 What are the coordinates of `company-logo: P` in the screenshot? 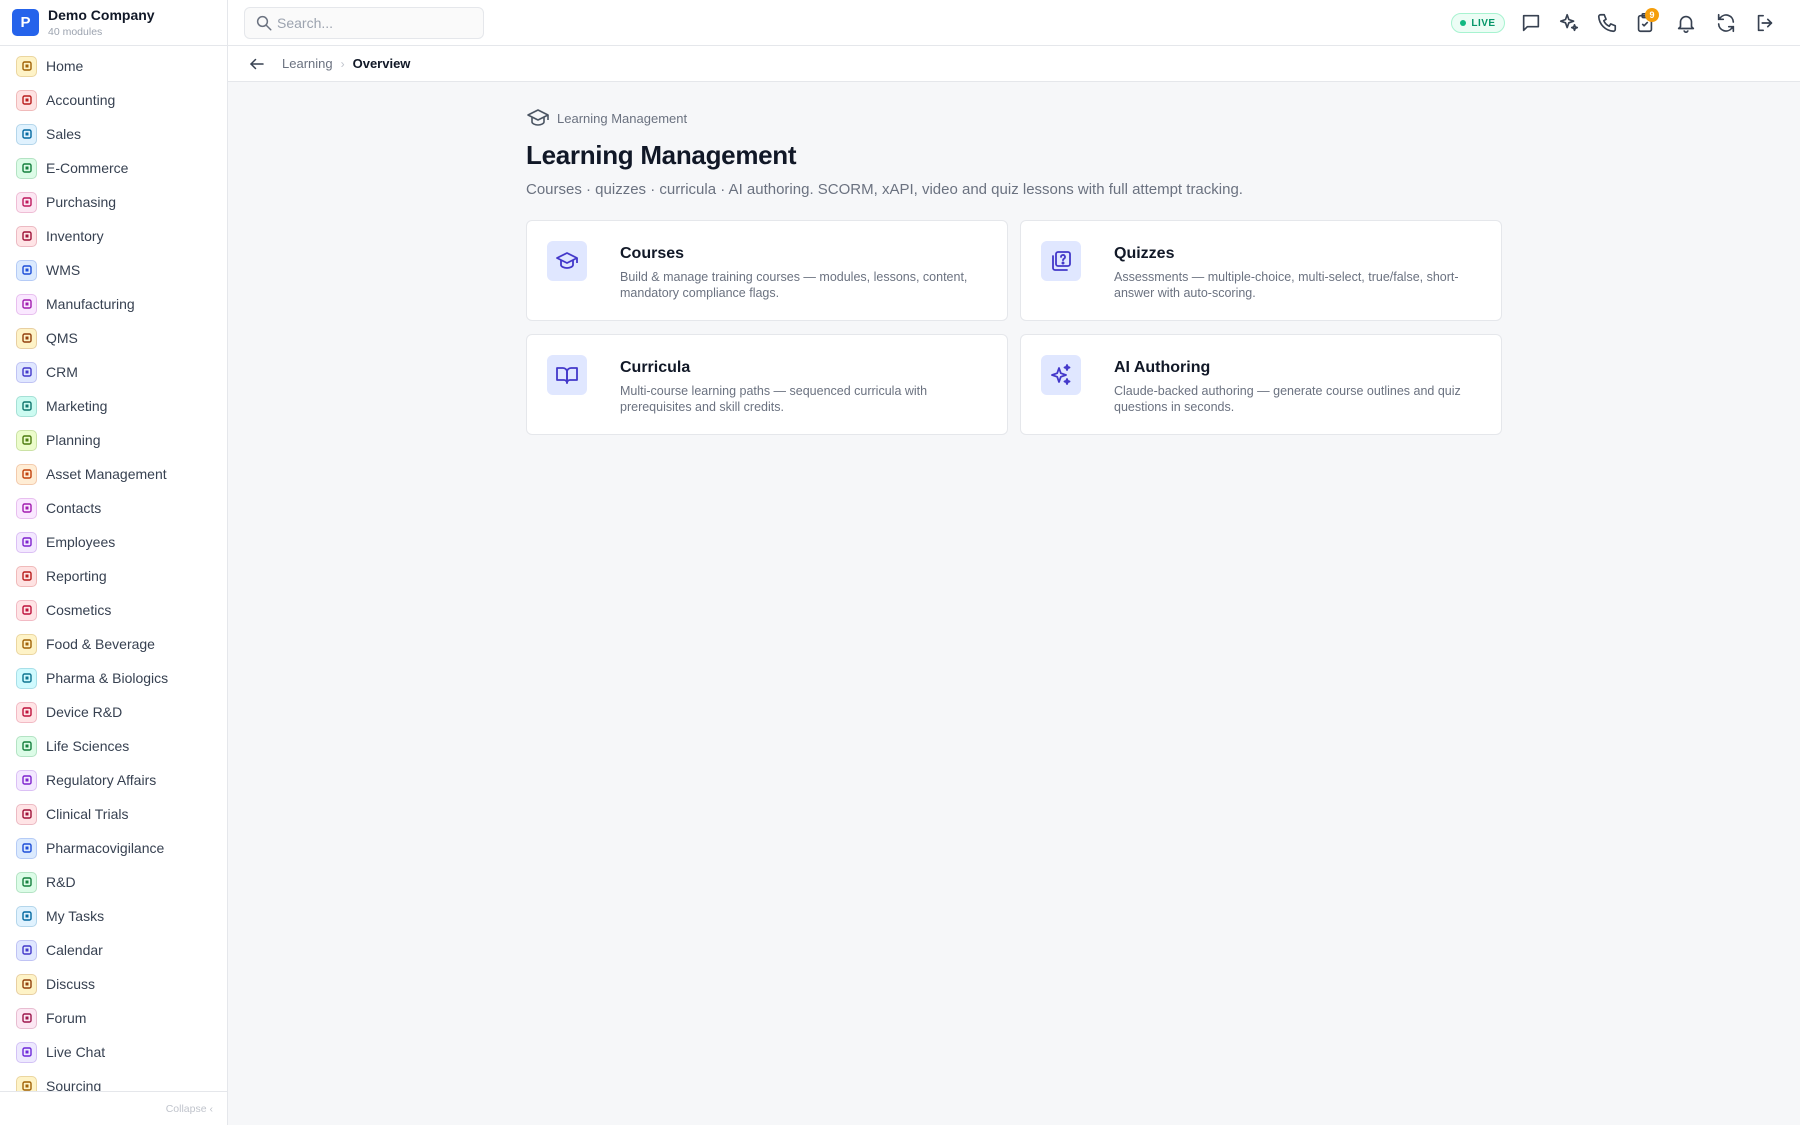 It's located at (25, 22).